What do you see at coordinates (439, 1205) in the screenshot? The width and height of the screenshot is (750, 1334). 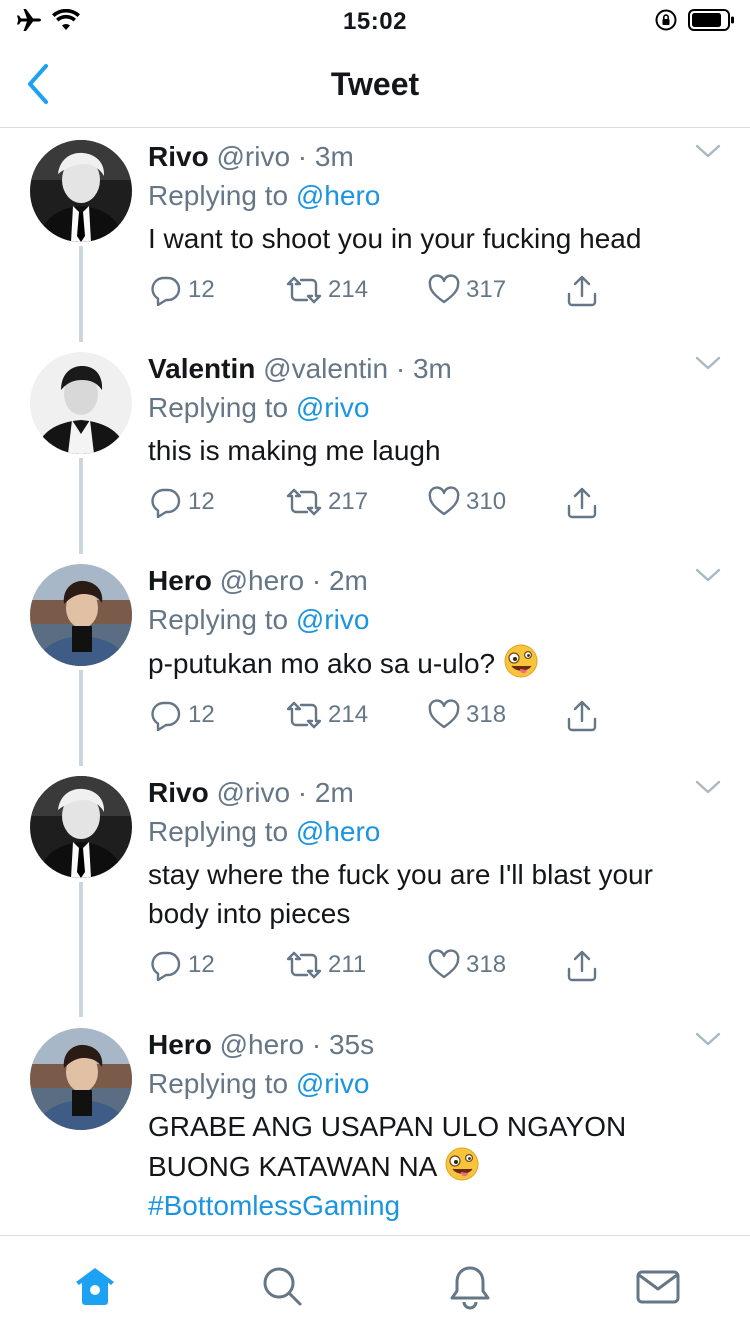 I see `hashtag-link: #BottomlessGaming` at bounding box center [439, 1205].